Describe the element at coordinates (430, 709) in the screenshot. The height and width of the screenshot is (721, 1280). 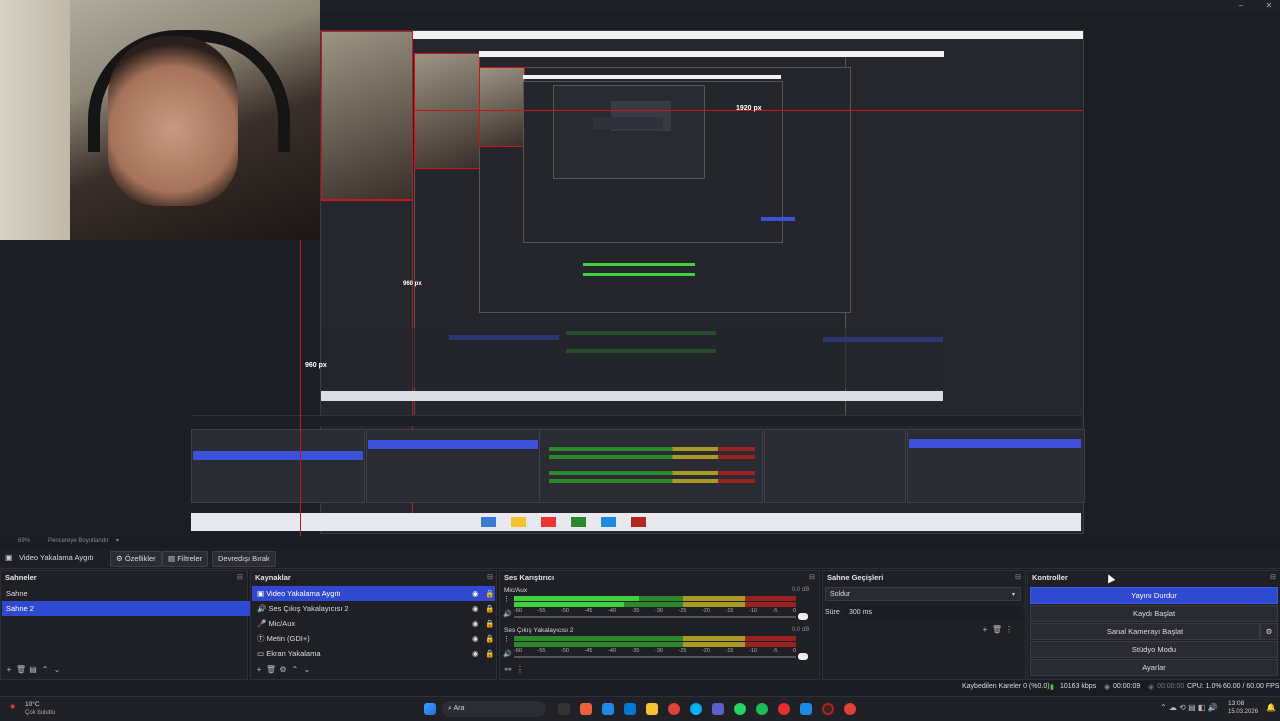
I see `windows-start-icon` at that location.